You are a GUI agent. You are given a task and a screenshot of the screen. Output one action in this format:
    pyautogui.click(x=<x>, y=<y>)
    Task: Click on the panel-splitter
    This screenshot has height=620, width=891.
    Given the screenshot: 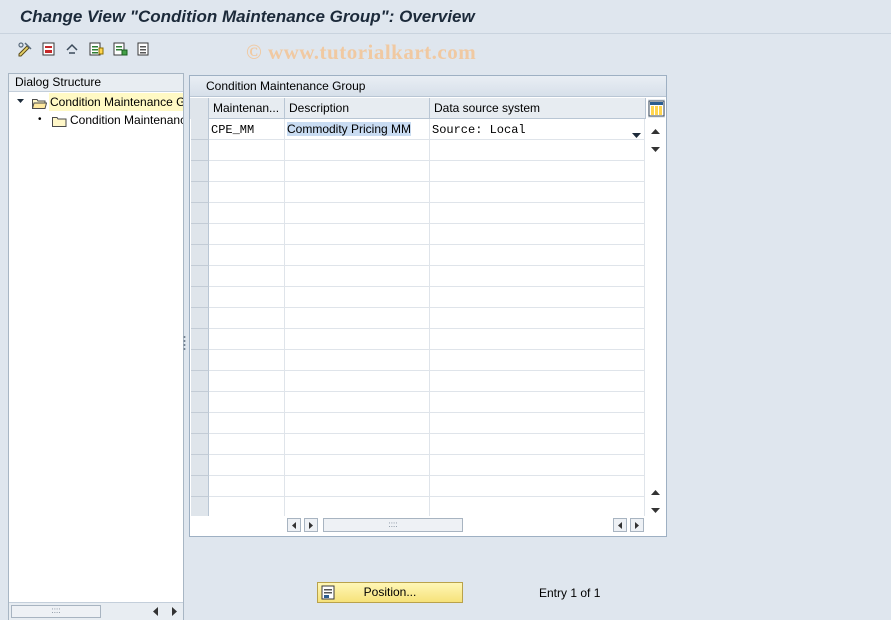 What is the action you would take?
    pyautogui.click(x=184, y=343)
    